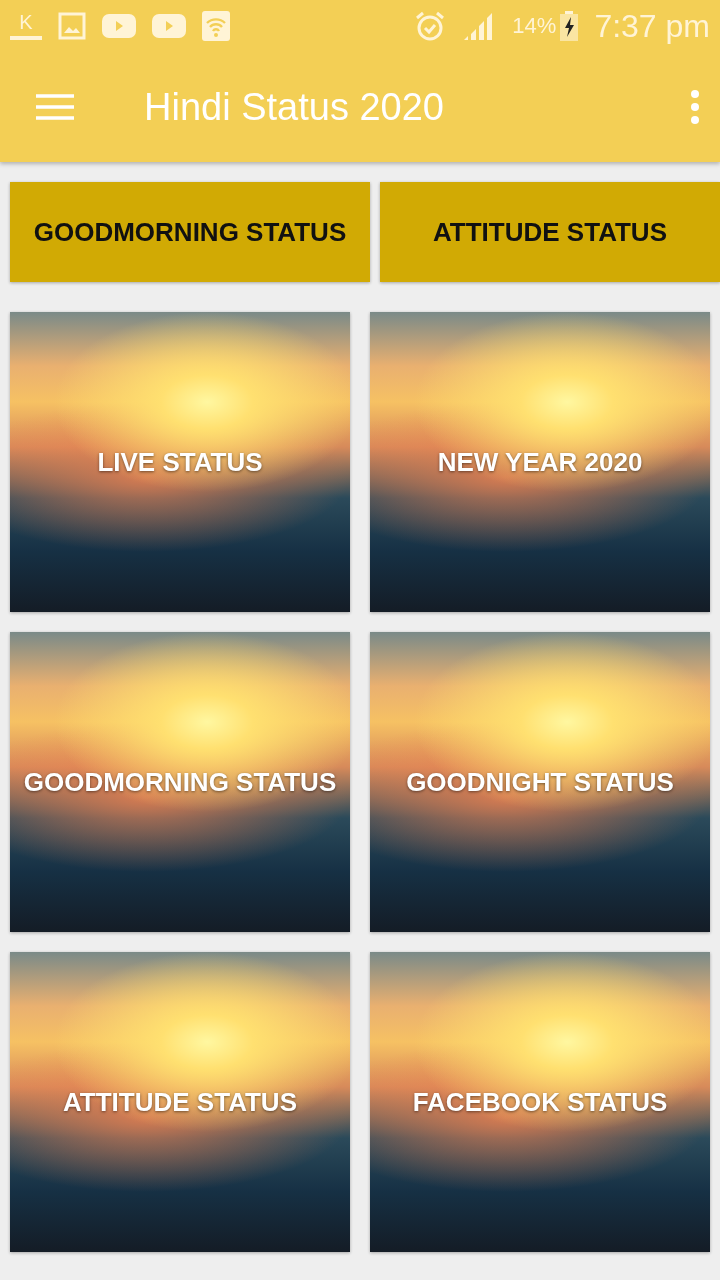 This screenshot has height=1280, width=720. I want to click on category-tile: FACEBOOK STATUS, so click(540, 1102).